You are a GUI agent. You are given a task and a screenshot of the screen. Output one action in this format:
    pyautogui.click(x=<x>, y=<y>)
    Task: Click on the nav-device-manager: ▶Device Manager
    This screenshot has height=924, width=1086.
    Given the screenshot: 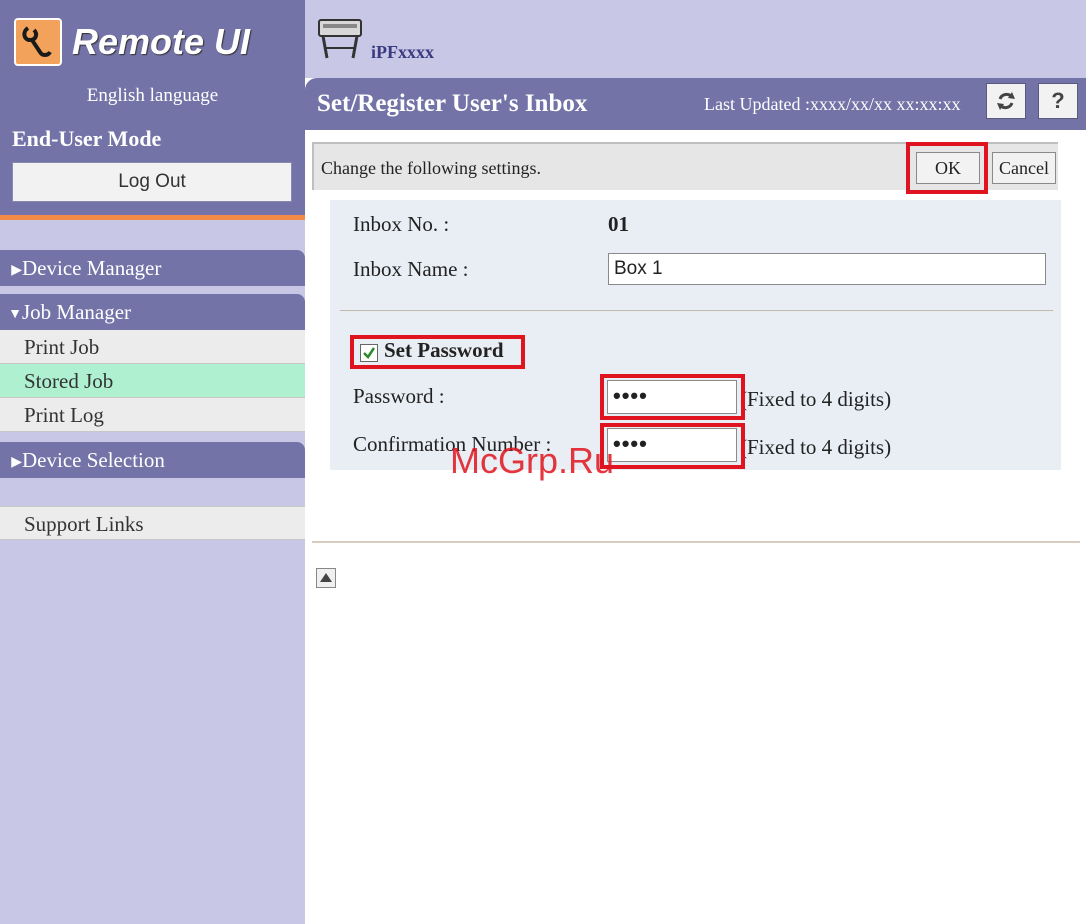 What is the action you would take?
    pyautogui.click(x=152, y=268)
    